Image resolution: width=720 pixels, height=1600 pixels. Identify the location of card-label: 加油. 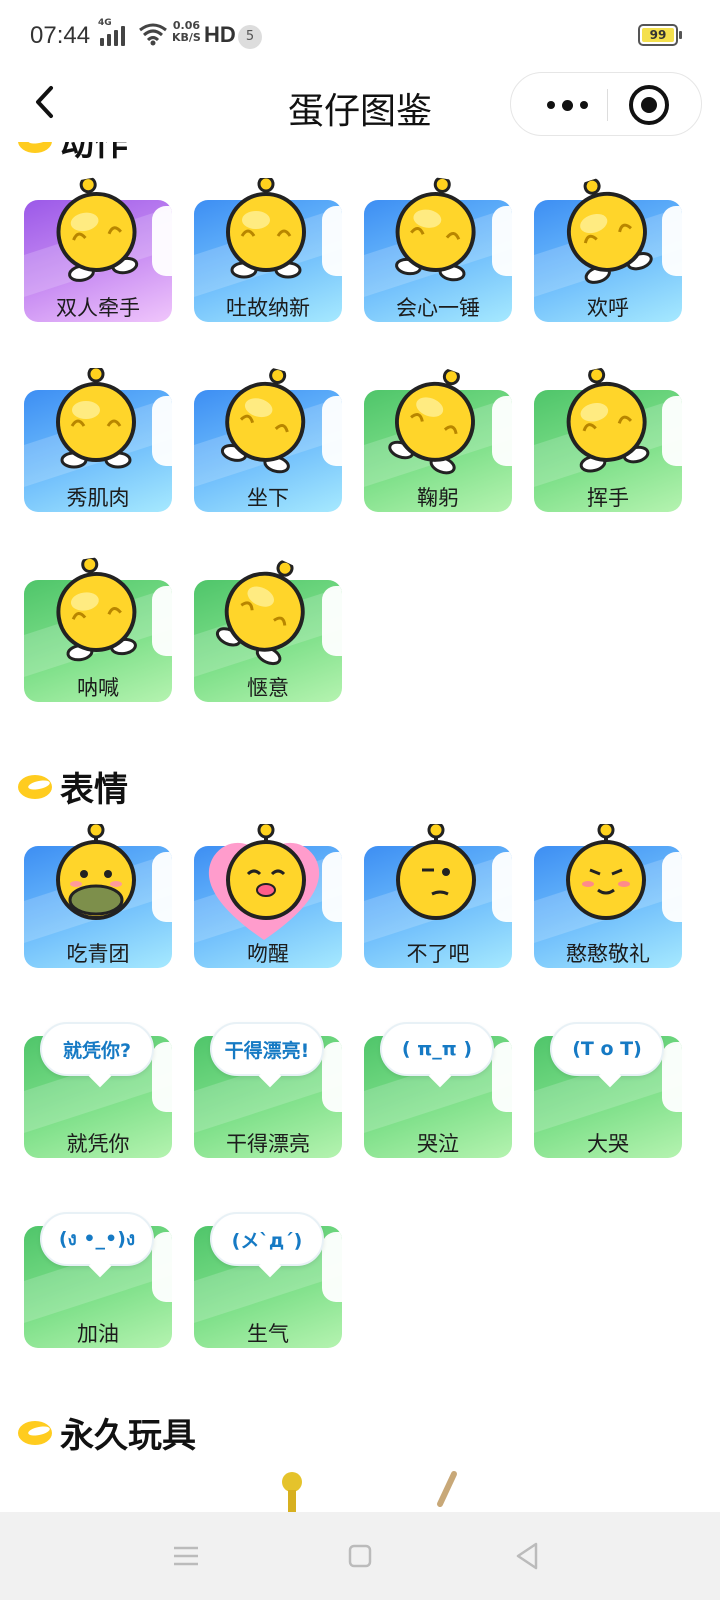
(98, 1334).